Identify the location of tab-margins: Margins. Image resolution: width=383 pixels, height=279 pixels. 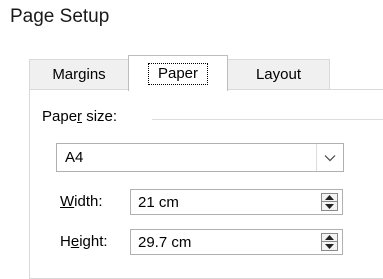
(79, 74).